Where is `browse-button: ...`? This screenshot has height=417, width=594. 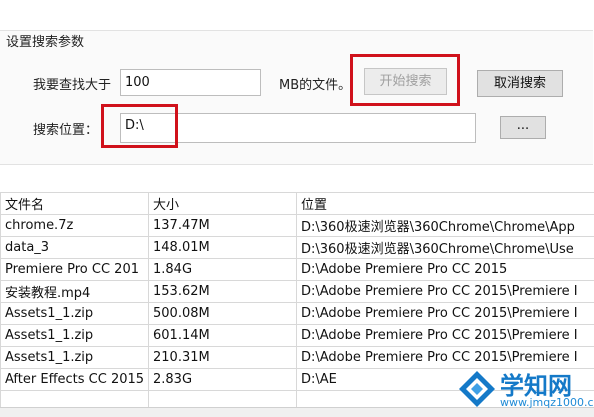 browse-button: ... is located at coordinates (523, 127).